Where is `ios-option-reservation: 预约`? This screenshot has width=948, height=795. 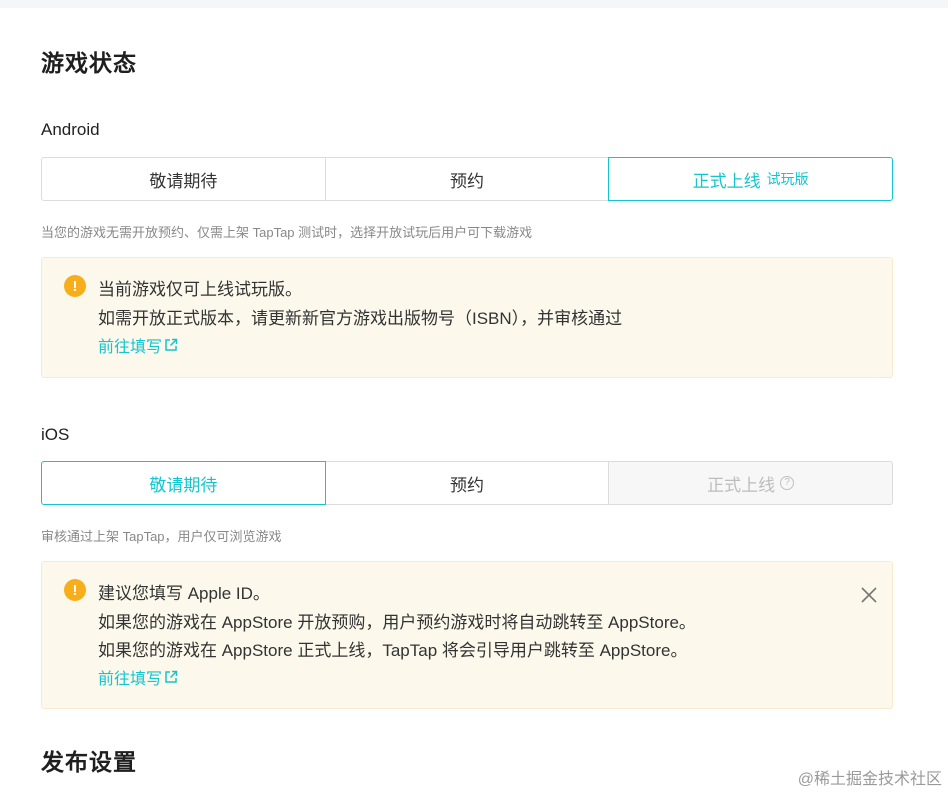
ios-option-reservation: 预约 is located at coordinates (467, 483).